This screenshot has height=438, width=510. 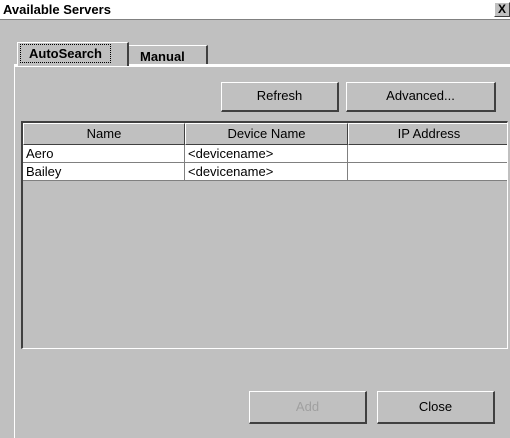 I want to click on table-row: Aero <devicename>, so click(x=265, y=154).